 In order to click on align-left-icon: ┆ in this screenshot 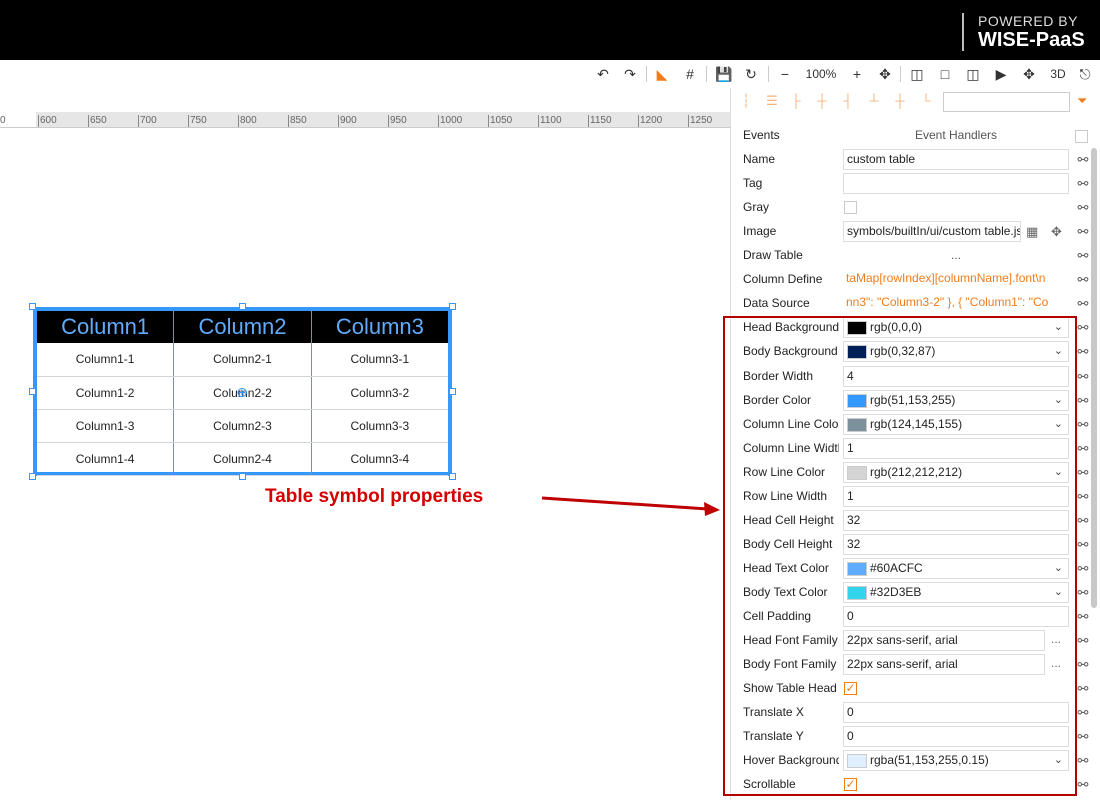, I will do `click(746, 101)`.